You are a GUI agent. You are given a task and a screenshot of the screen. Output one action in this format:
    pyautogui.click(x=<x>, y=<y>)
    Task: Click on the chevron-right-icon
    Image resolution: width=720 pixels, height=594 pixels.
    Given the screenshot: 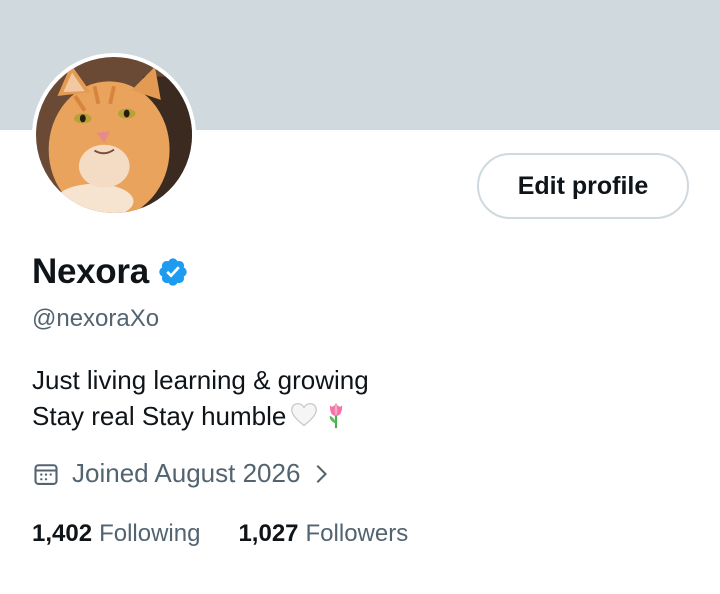 What is the action you would take?
    pyautogui.click(x=322, y=473)
    